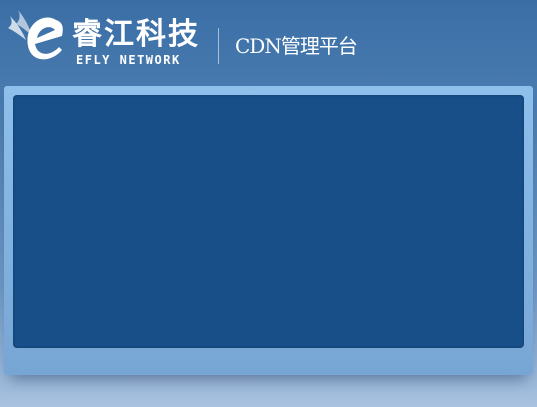  Describe the element at coordinates (128, 60) in the screenshot. I see `brand-name-en: EFLY NETWORK` at that location.